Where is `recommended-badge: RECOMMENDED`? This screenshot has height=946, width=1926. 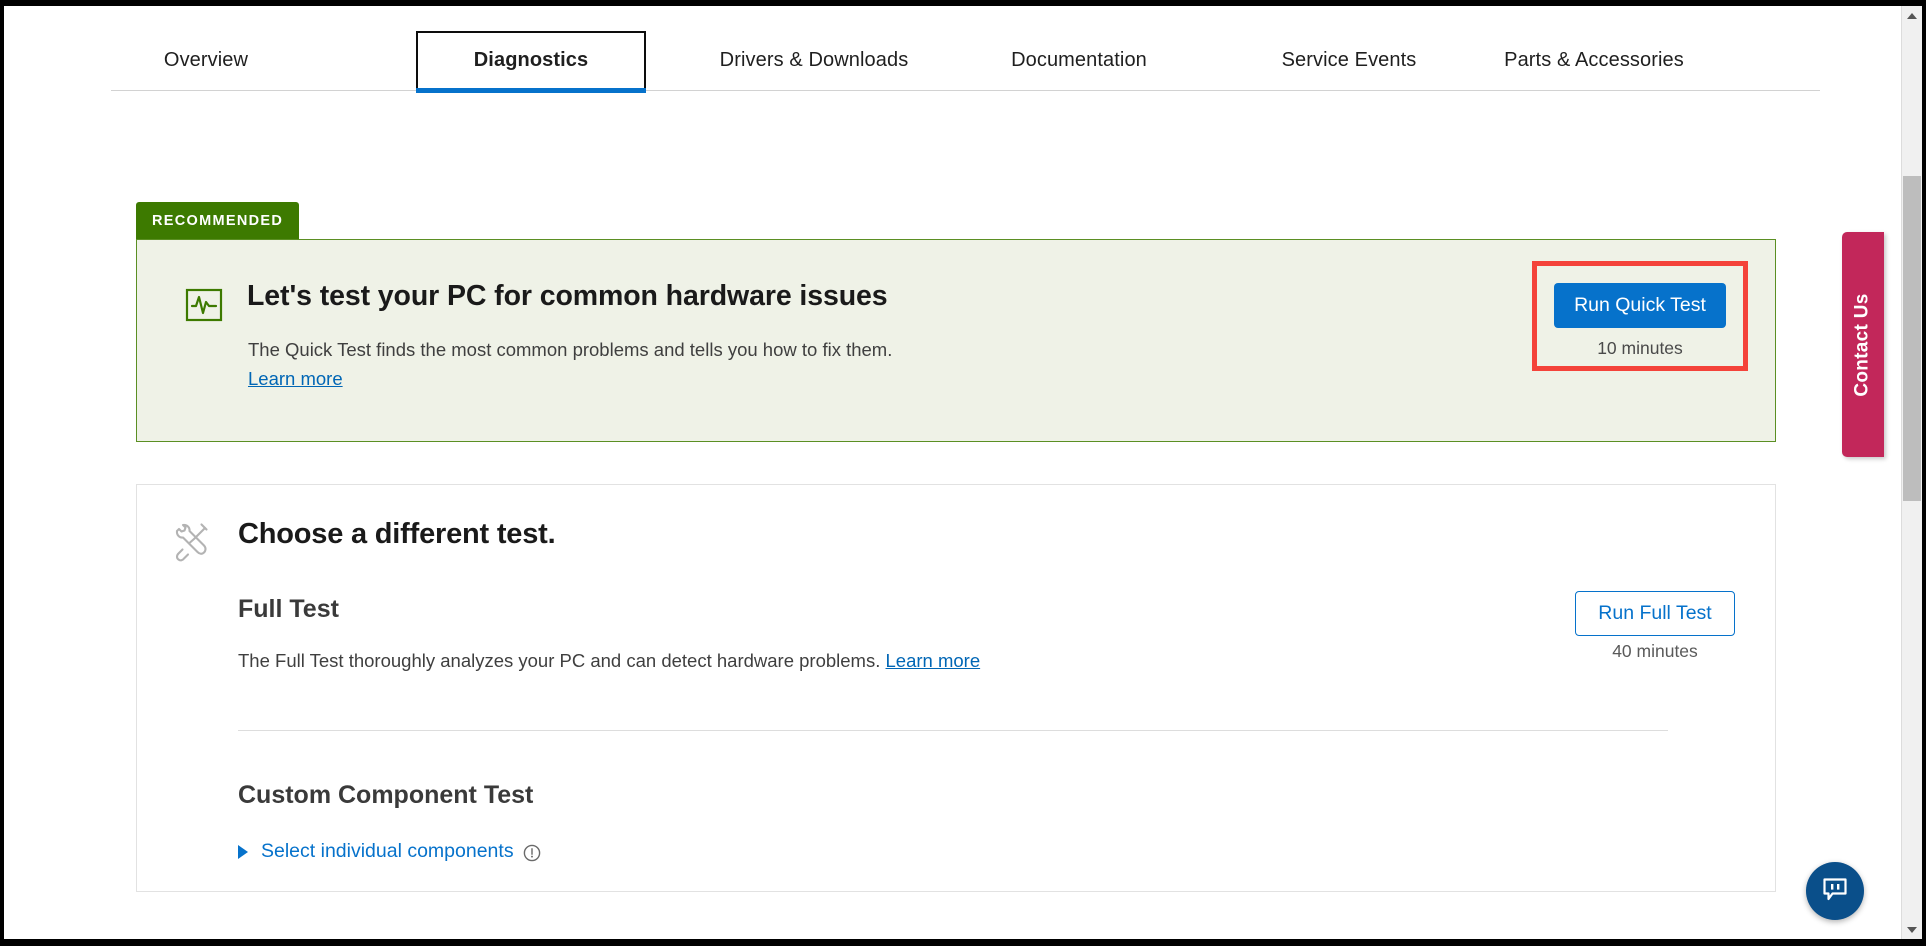
recommended-badge: RECOMMENDED is located at coordinates (218, 220).